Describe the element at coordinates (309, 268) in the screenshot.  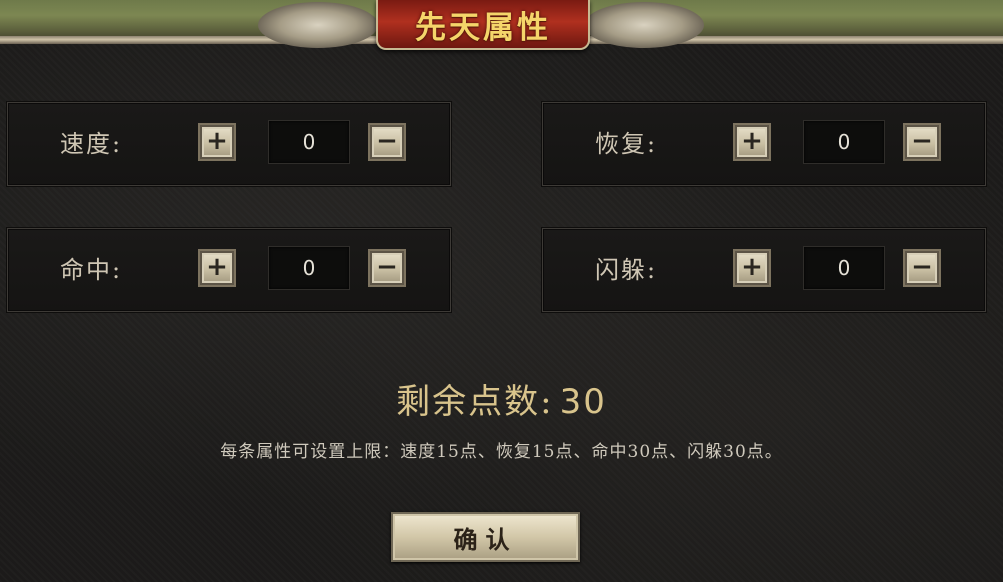
I see `accuracy-value-field: 0` at that location.